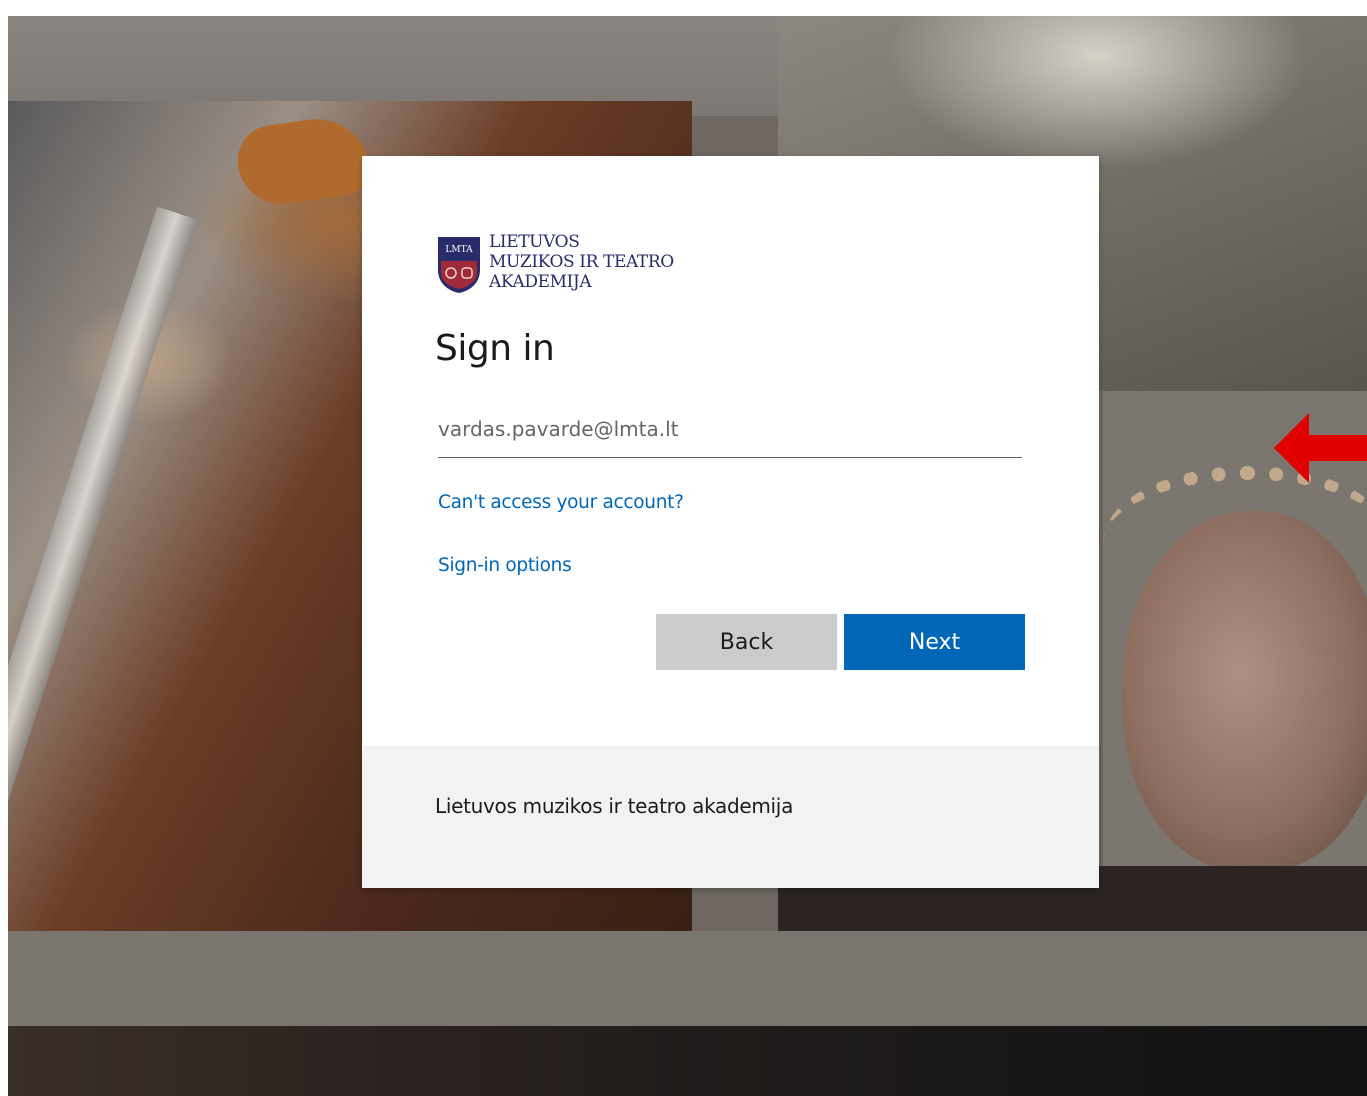  Describe the element at coordinates (540, 282) in the screenshot. I see `logo-line: AKADEMIJA` at that location.